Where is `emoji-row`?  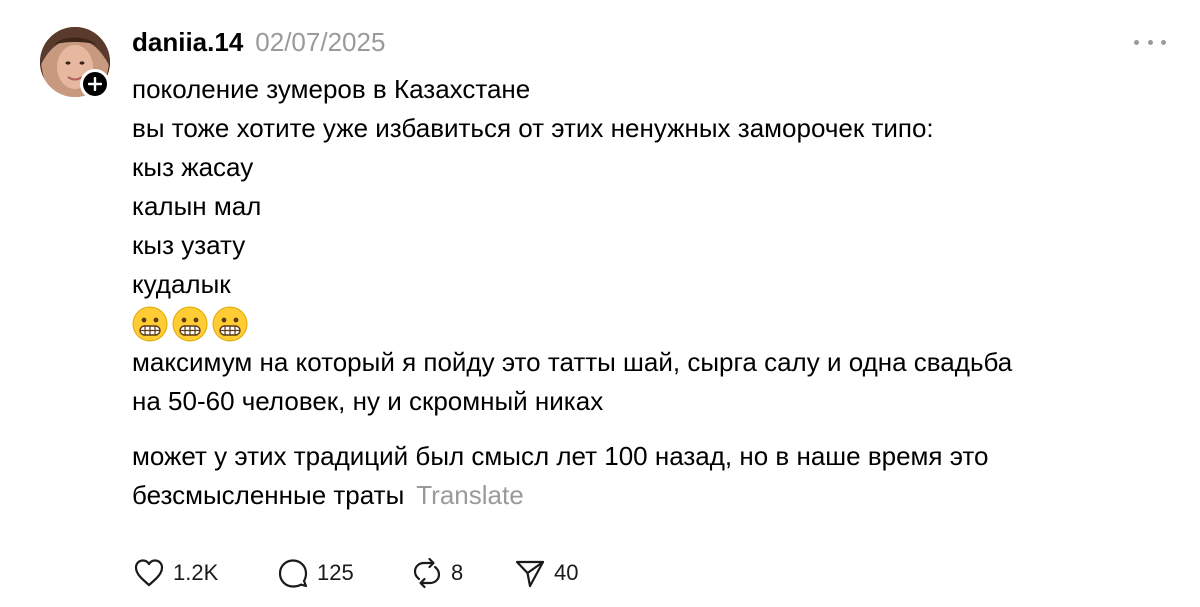
emoji-row is located at coordinates (652, 323).